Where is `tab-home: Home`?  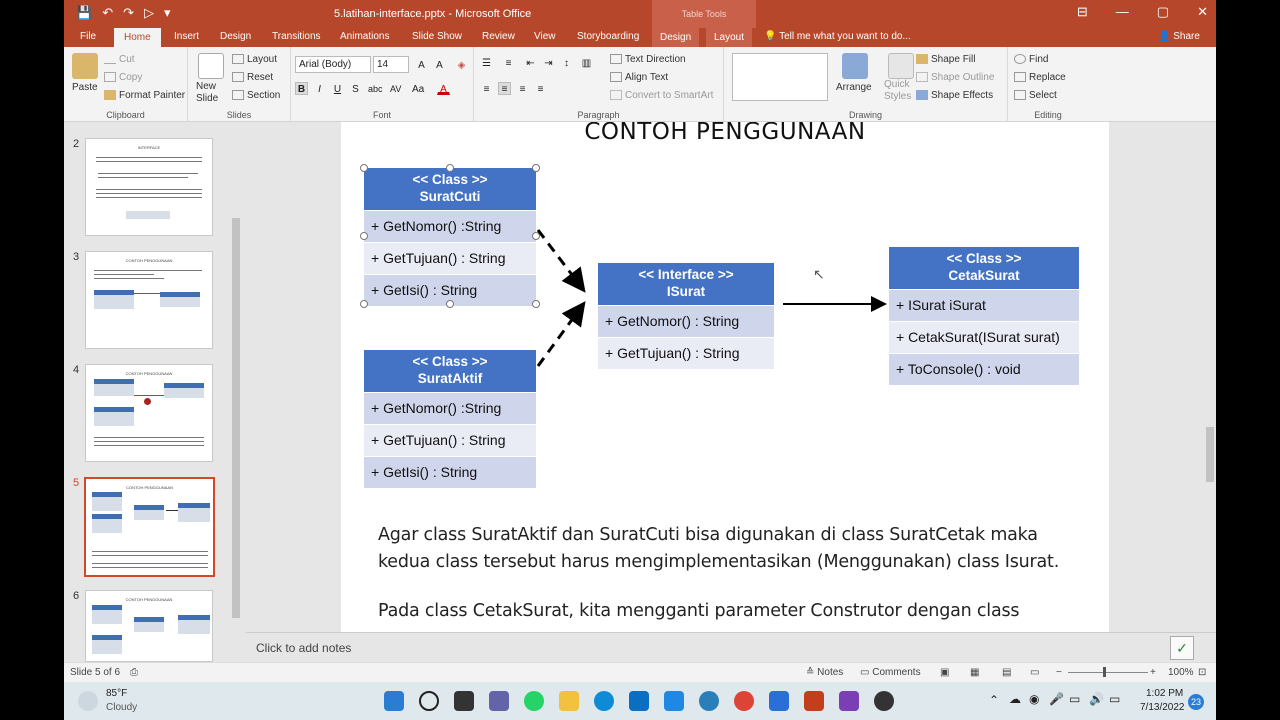 tab-home: Home is located at coordinates (137, 37).